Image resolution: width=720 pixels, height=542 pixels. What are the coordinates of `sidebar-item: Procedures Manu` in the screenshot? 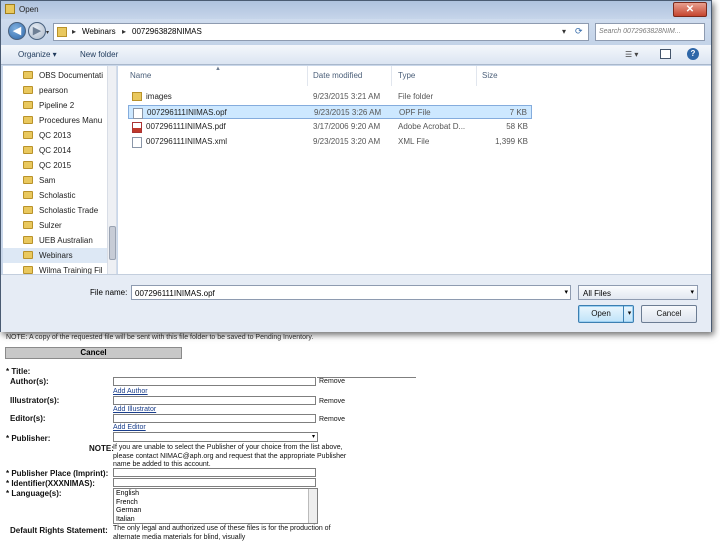 It's located at (55, 120).